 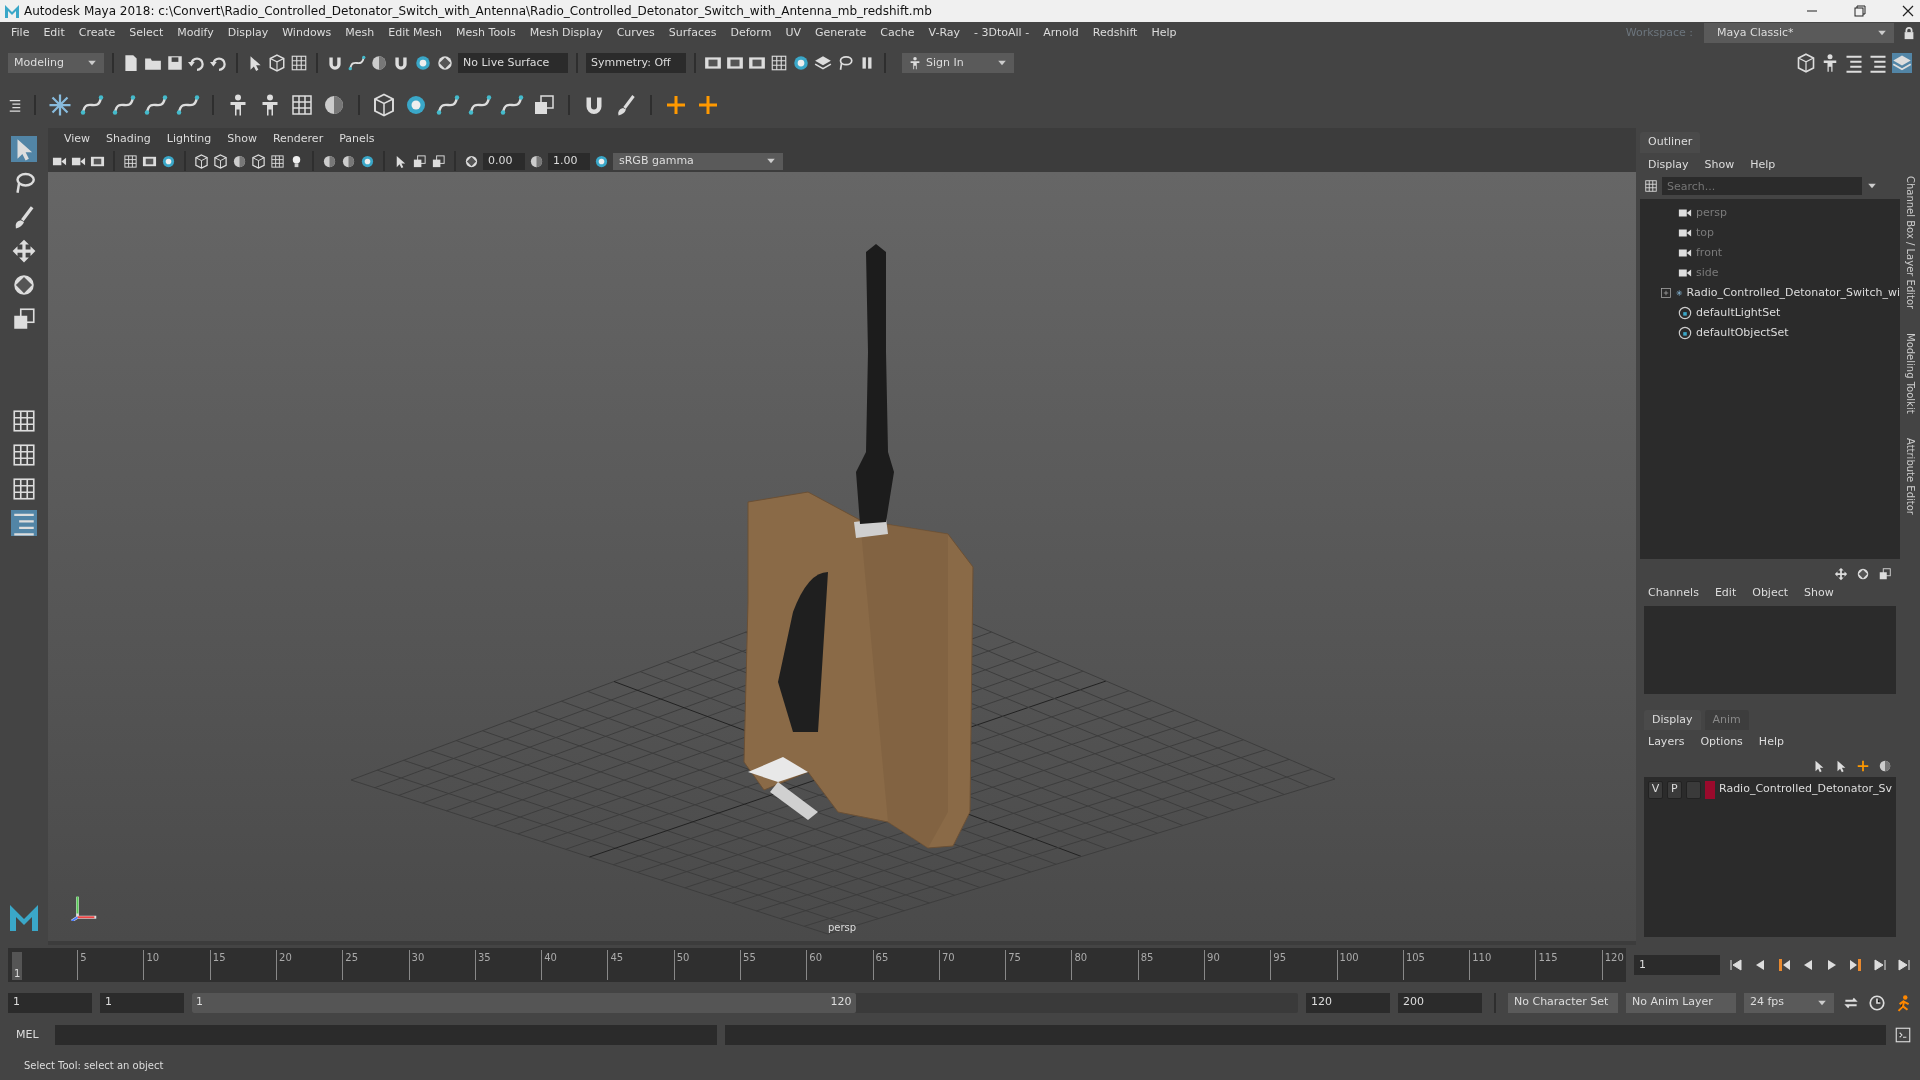 What do you see at coordinates (1719, 164) in the screenshot?
I see `outliner-menu-item: Show` at bounding box center [1719, 164].